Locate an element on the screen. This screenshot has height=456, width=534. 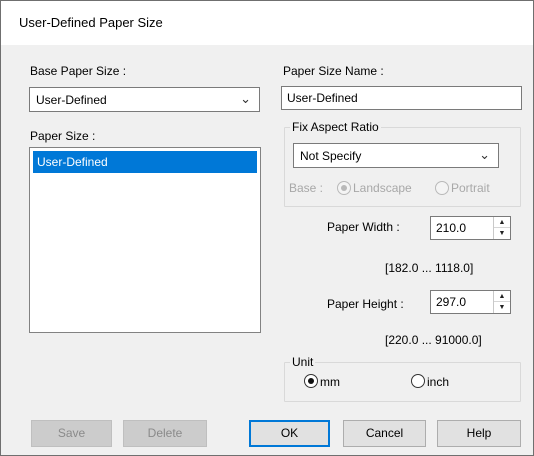
paper-size-name-value: User-Defined is located at coordinates (322, 98).